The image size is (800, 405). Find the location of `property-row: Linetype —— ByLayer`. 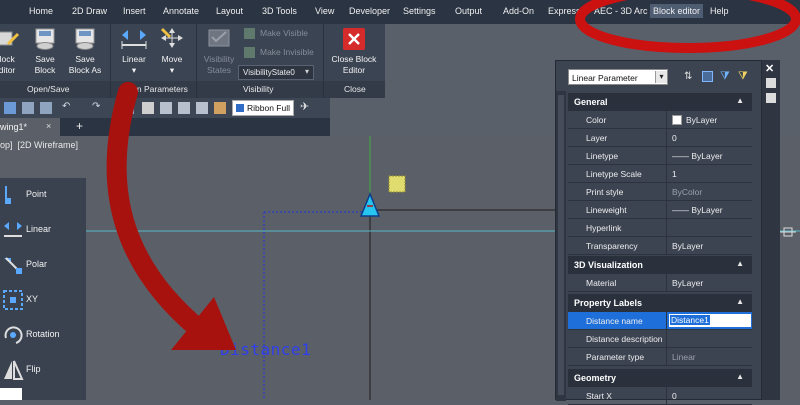

property-row: Linetype —— ByLayer is located at coordinates (660, 156).